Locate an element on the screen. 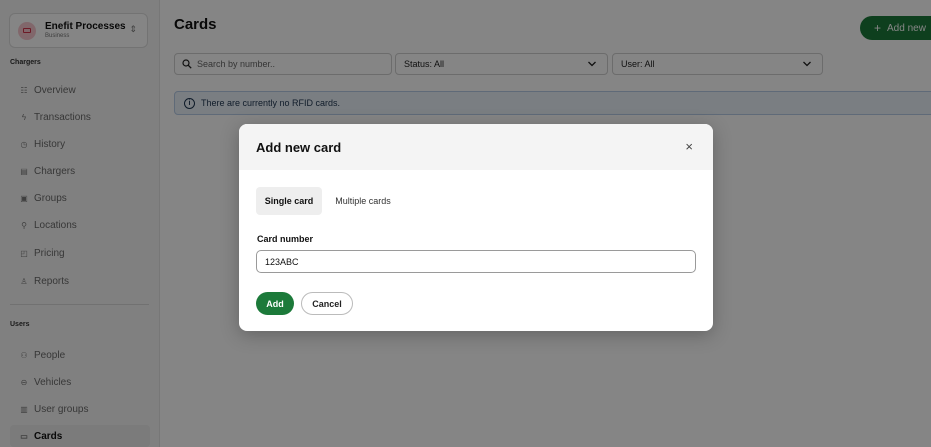  tab-single-card: Single card is located at coordinates (289, 201).